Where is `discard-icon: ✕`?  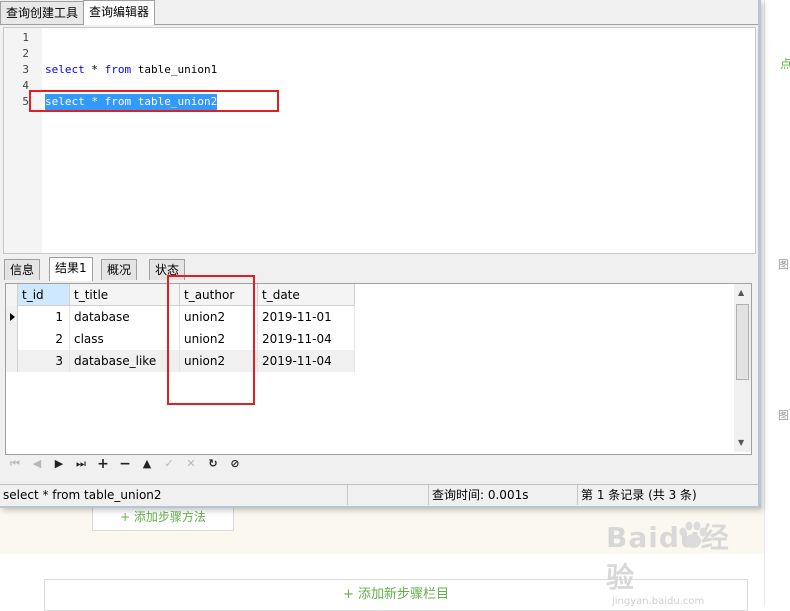 discard-icon: ✕ is located at coordinates (191, 464).